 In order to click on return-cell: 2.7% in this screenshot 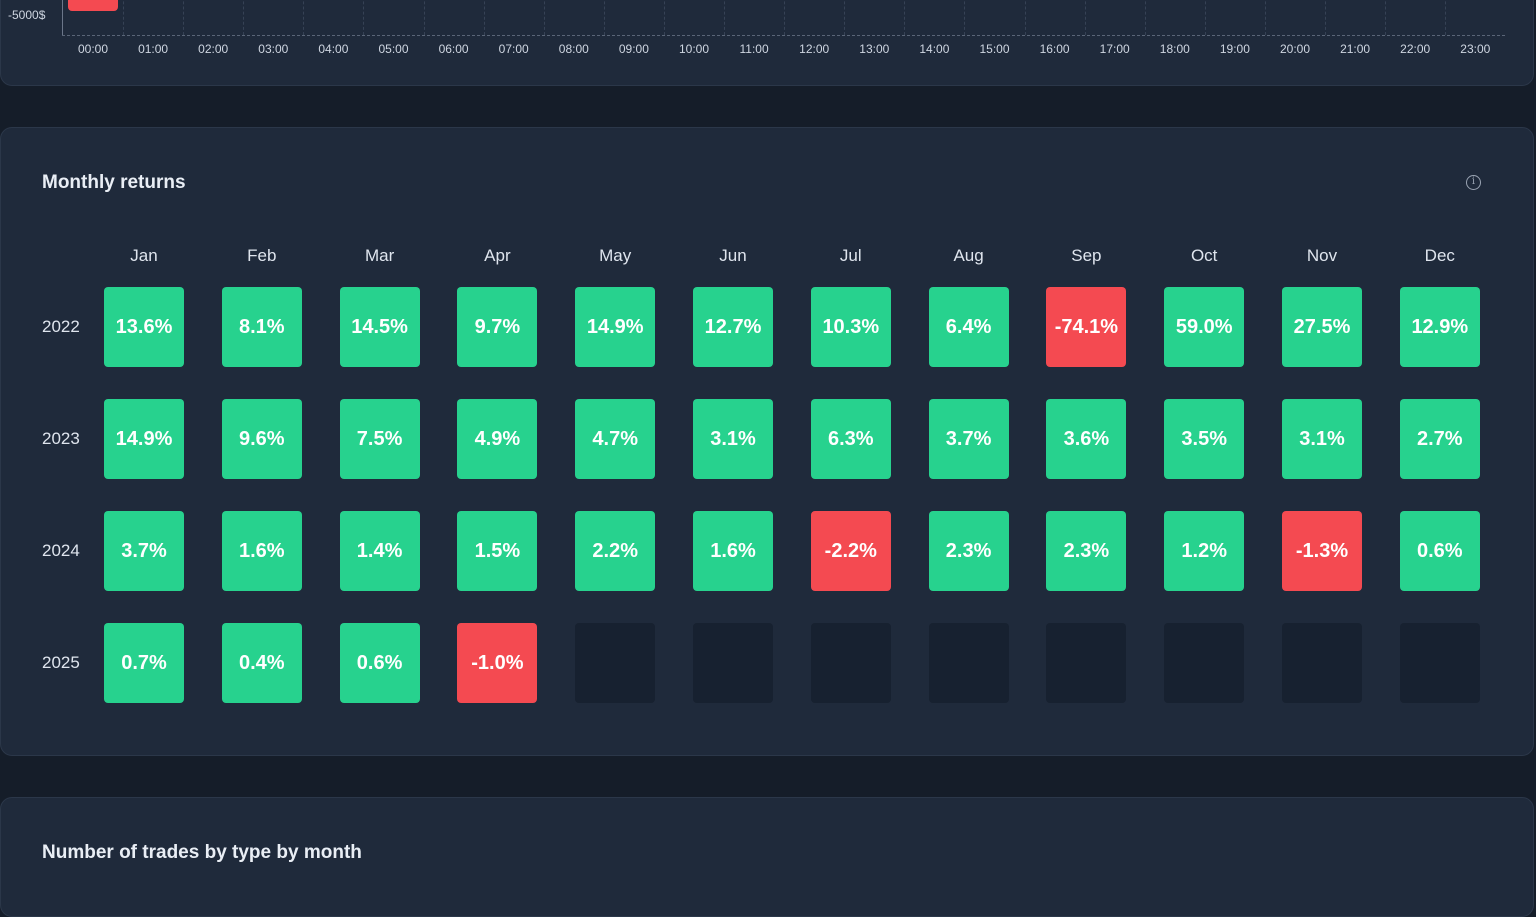, I will do `click(1439, 439)`.